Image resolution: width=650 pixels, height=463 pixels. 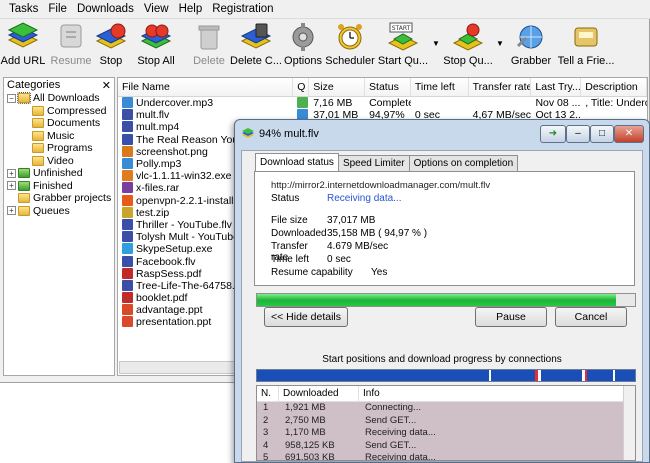 What do you see at coordinates (59, 161) in the screenshot?
I see `tree-item-video: Video` at bounding box center [59, 161].